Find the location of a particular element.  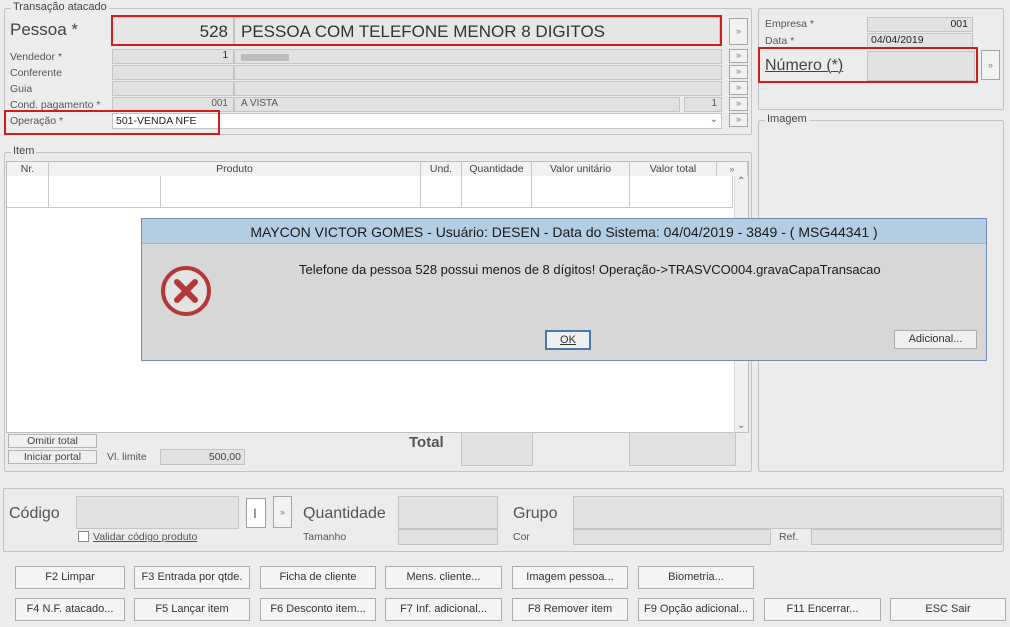

imagem-legend: Imagem is located at coordinates (787, 119).